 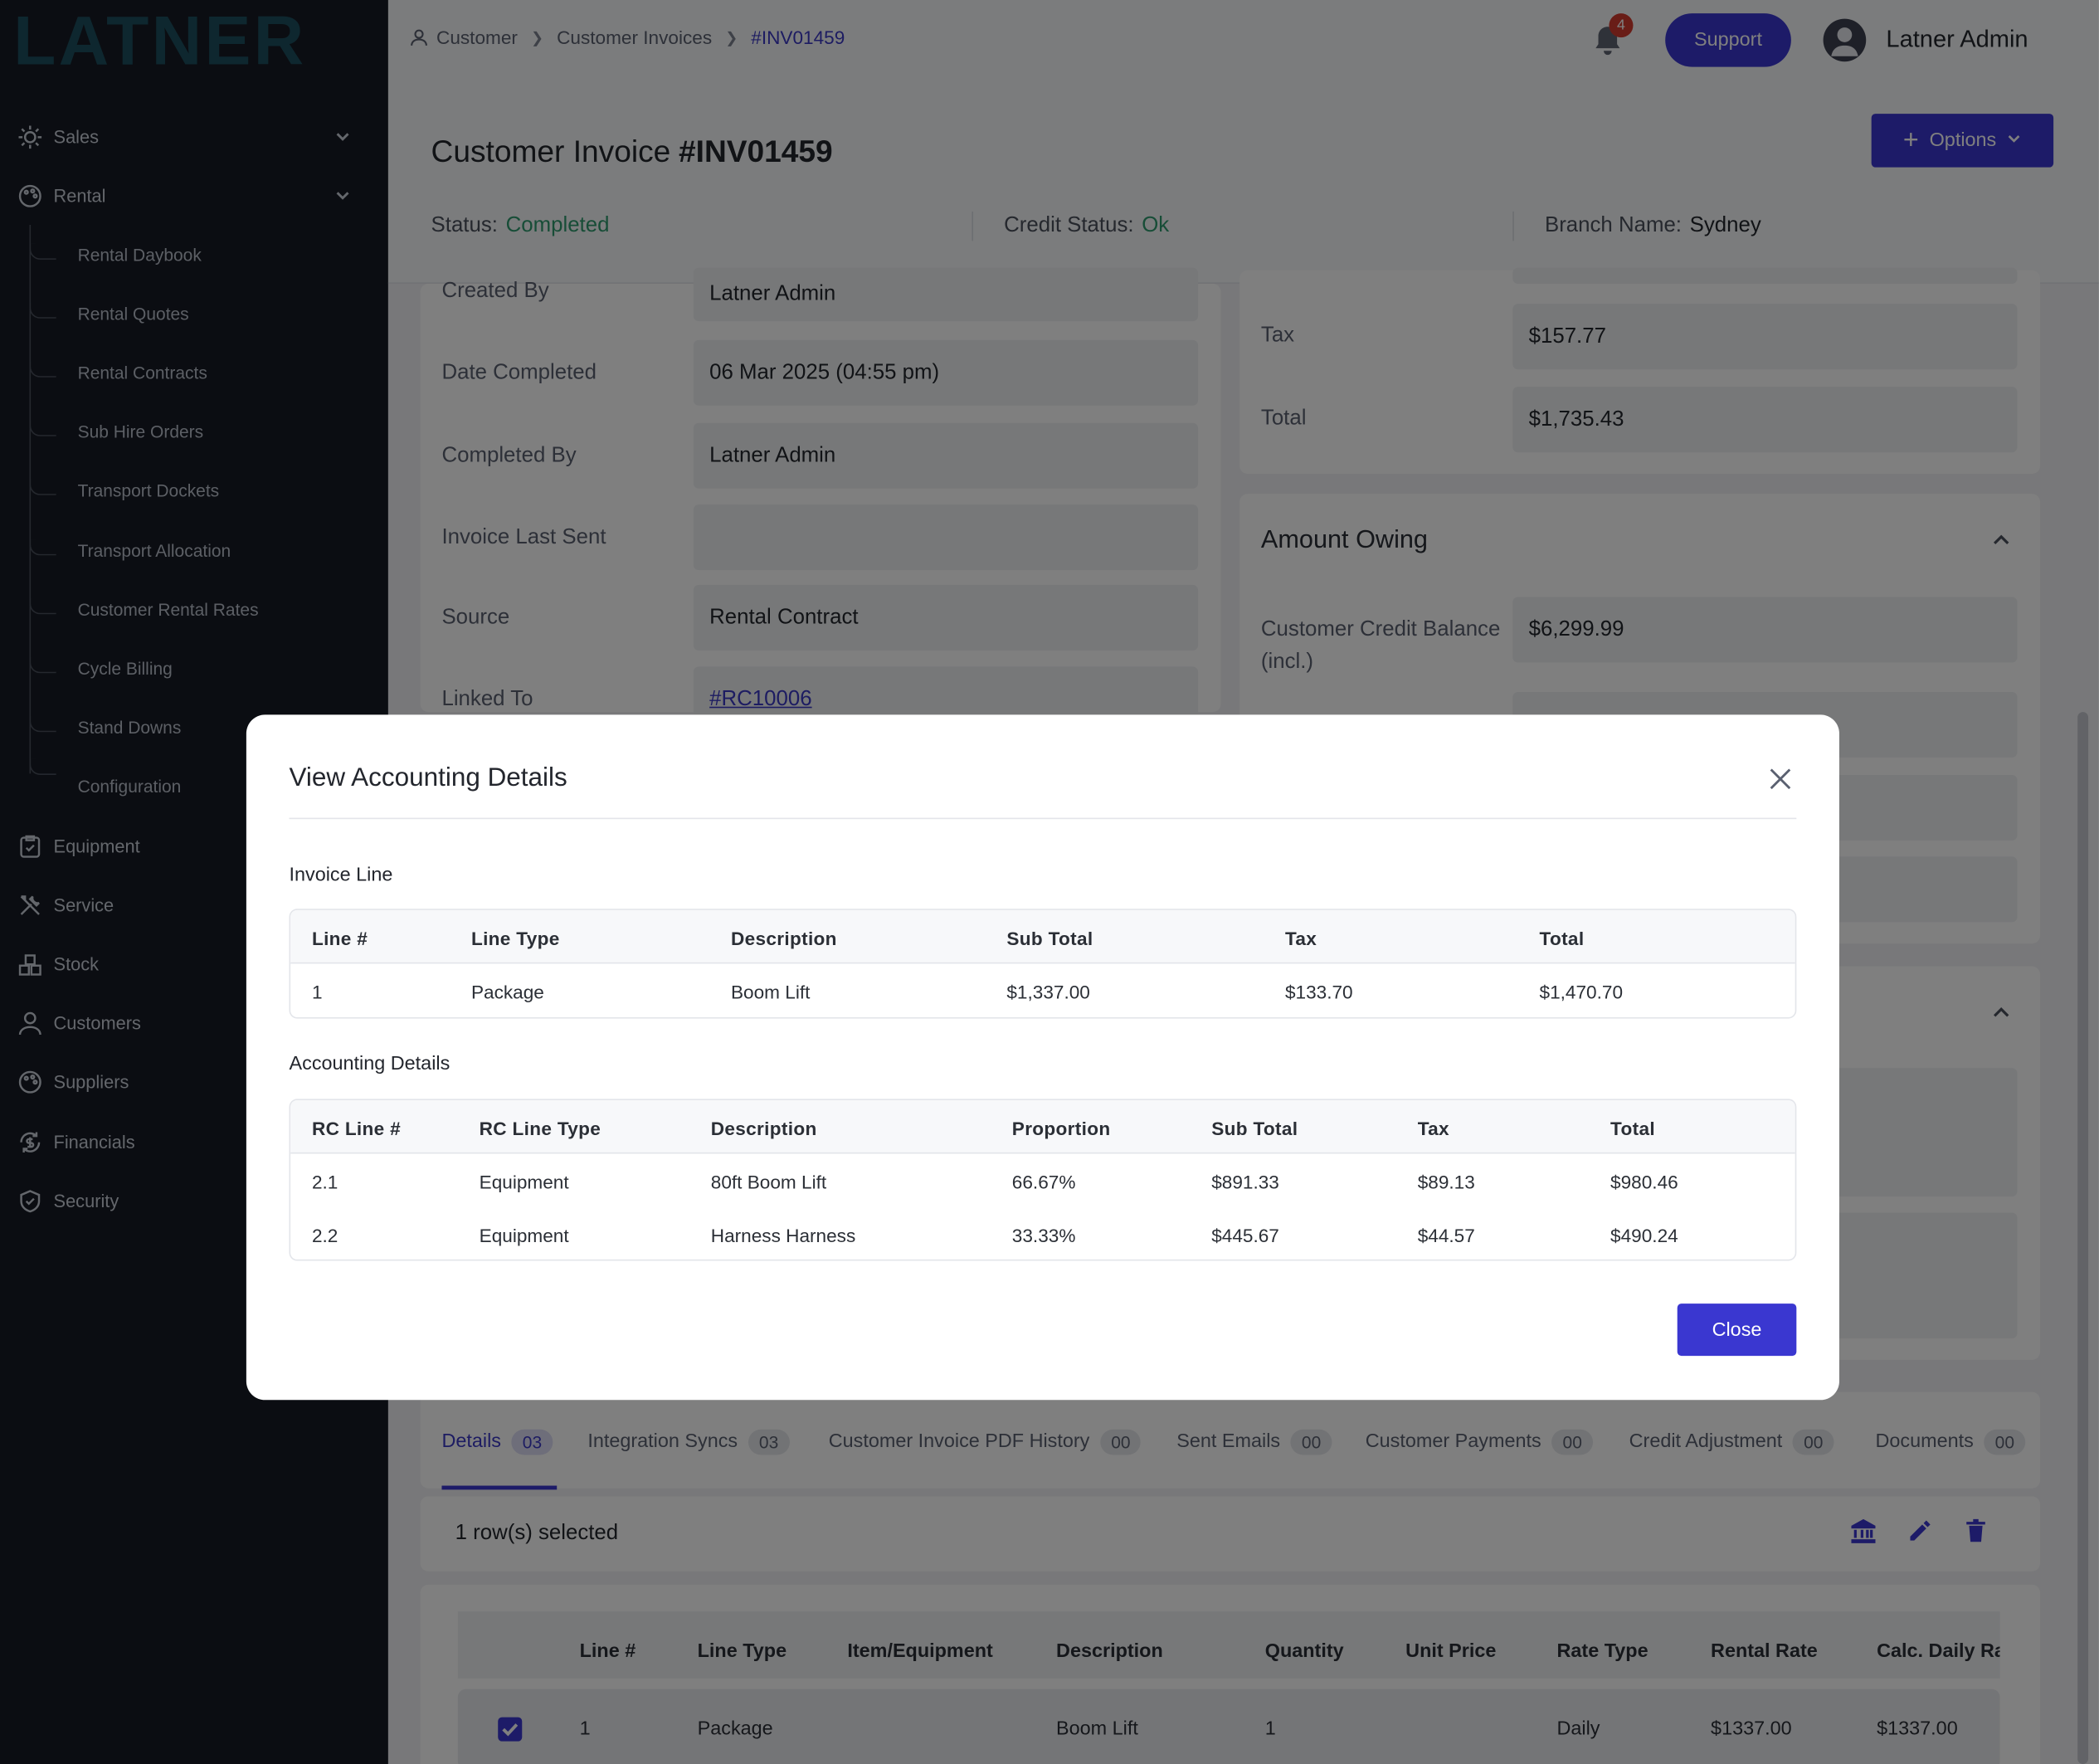 I want to click on column-header: RC Line Type, so click(x=540, y=1128).